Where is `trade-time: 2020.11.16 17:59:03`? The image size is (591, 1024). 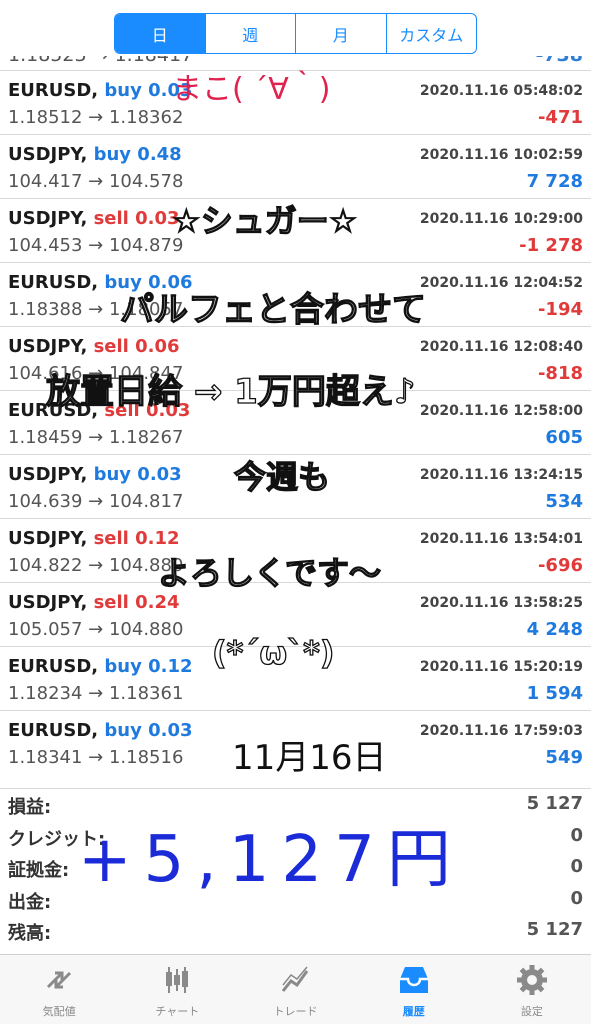 trade-time: 2020.11.16 17:59:03 is located at coordinates (501, 731).